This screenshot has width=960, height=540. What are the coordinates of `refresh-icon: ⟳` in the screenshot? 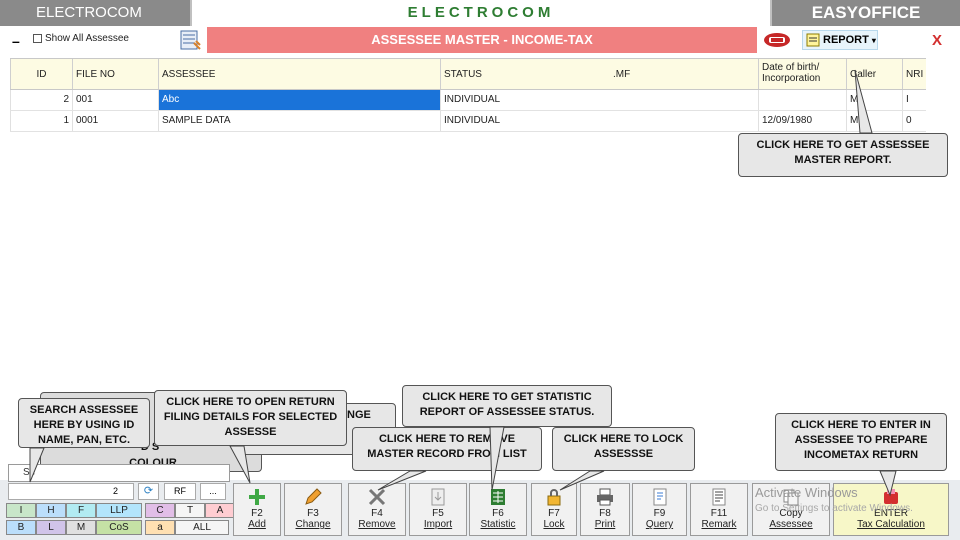 It's located at (148, 491).